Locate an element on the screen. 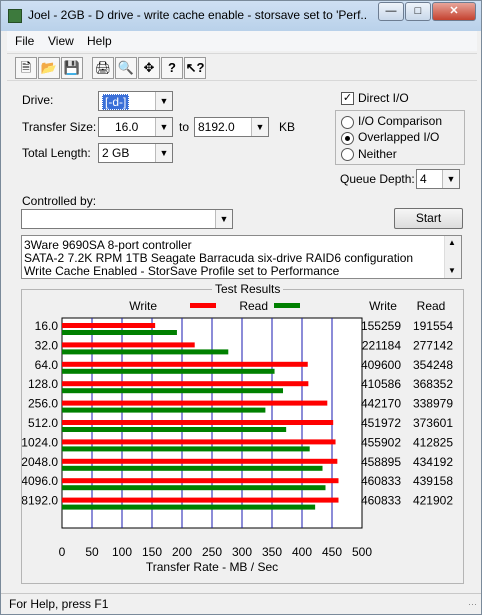  overlapped-io-label: Overlapped I/O is located at coordinates (399, 137).